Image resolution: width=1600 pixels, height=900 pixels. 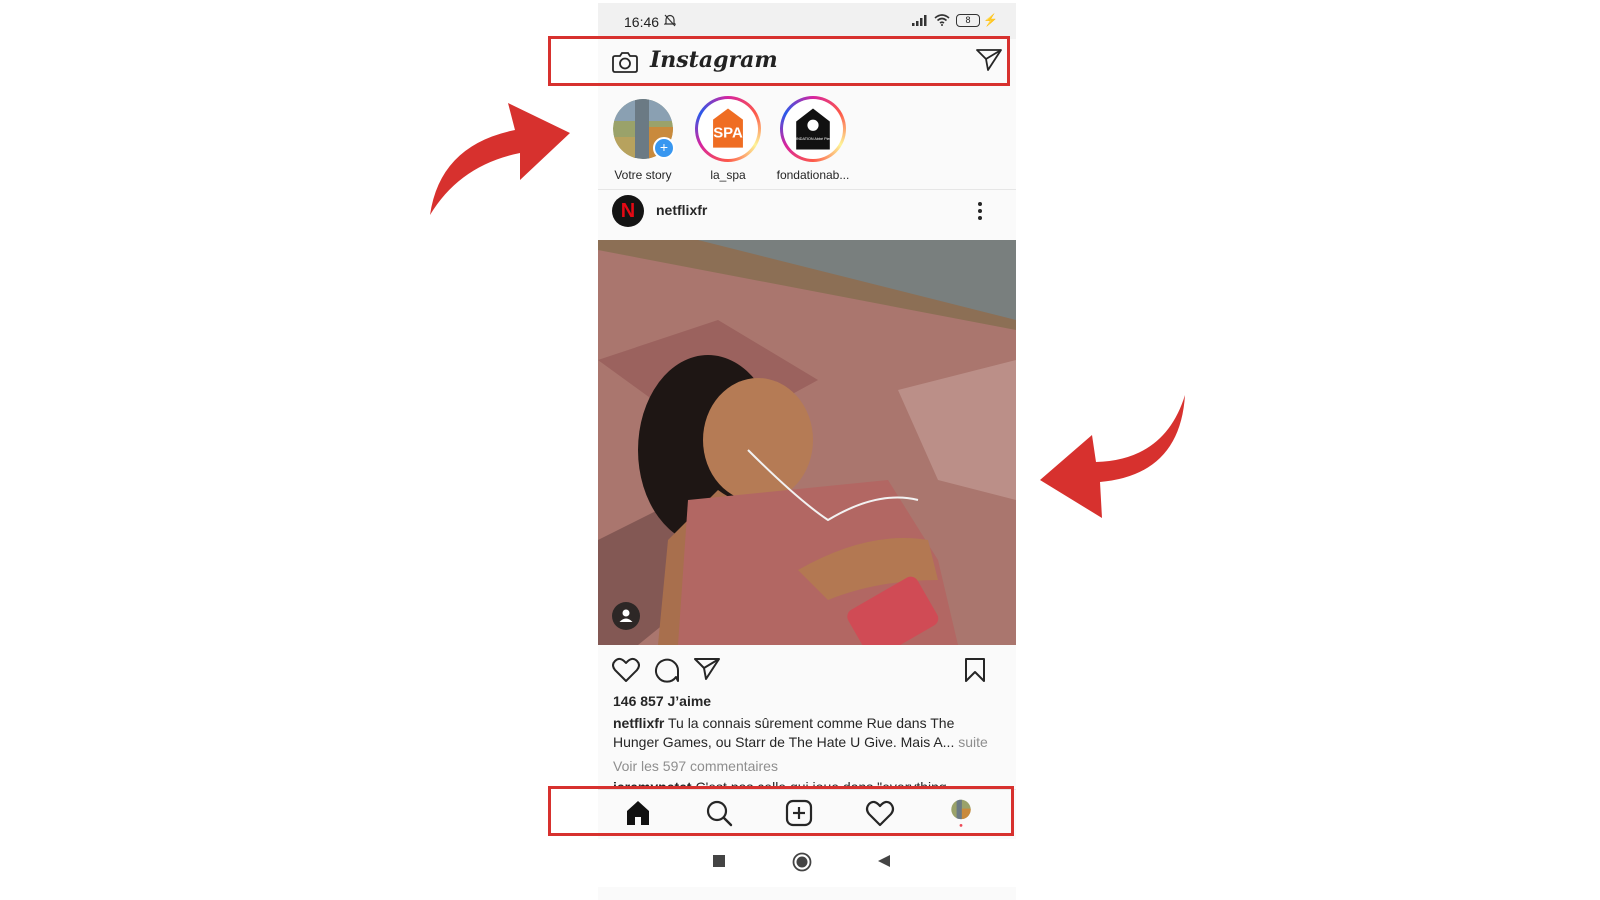 What do you see at coordinates (662, 701) in the screenshot?
I see `likes-count: 146 857 J’aime` at bounding box center [662, 701].